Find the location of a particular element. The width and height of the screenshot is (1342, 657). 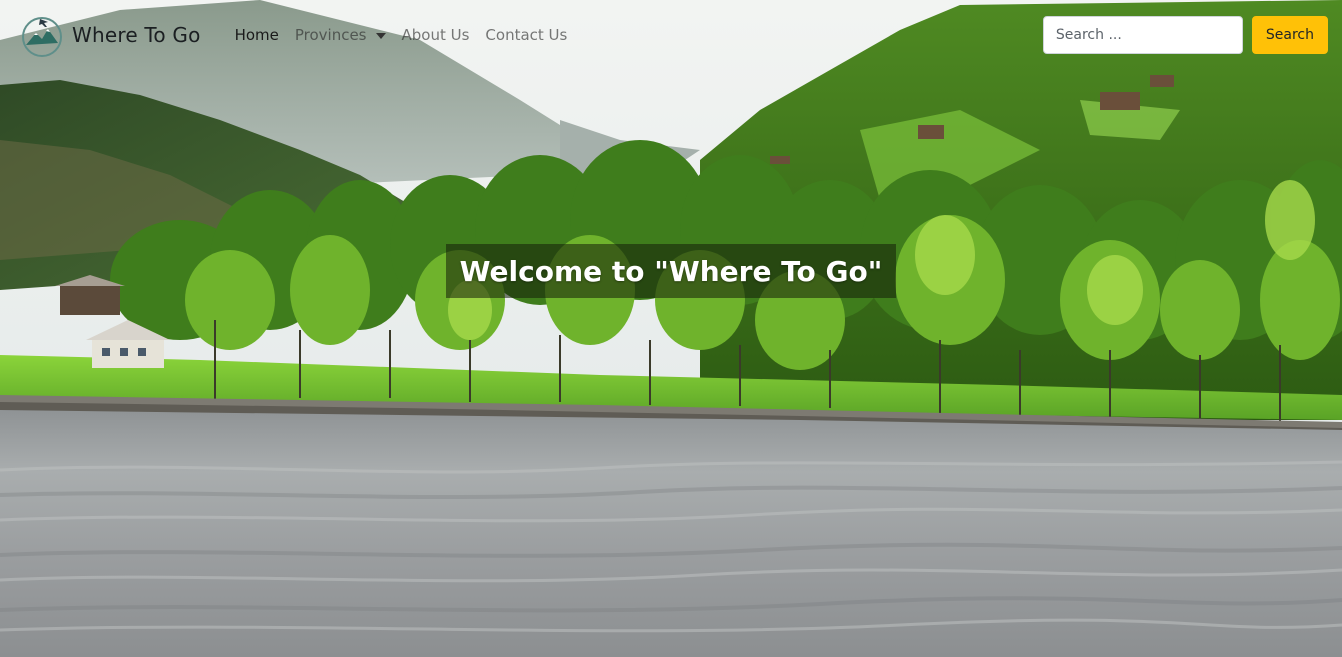

caret-down-icon is located at coordinates (380, 35).